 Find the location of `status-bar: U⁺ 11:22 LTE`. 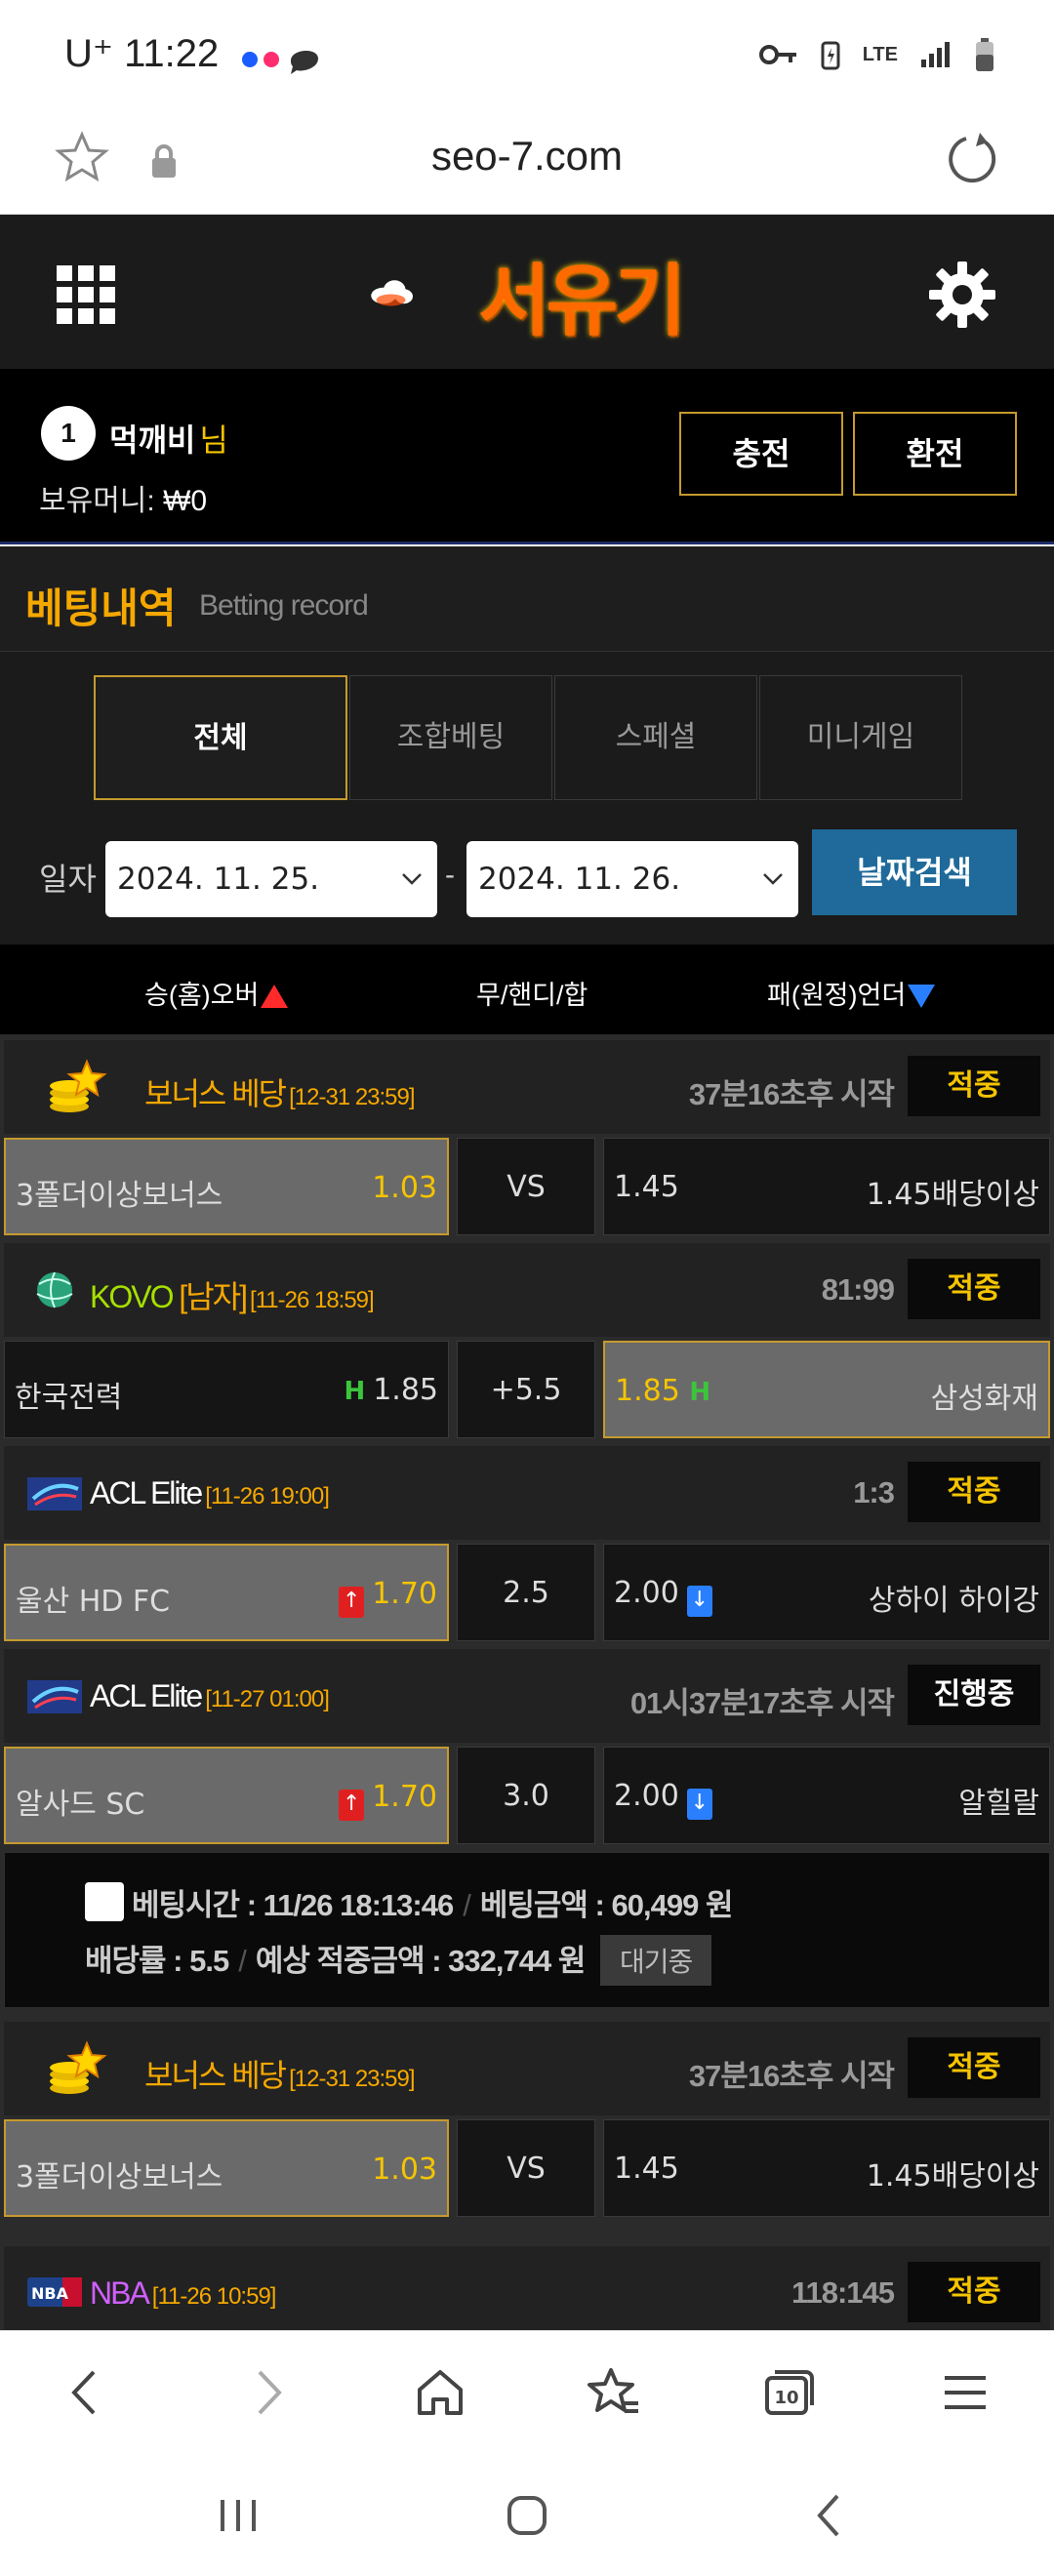

status-bar: U⁺ 11:22 LTE is located at coordinates (527, 53).